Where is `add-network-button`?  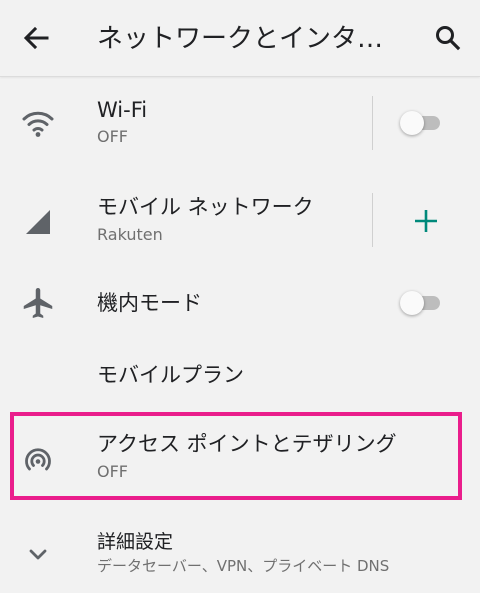 add-network-button is located at coordinates (426, 221).